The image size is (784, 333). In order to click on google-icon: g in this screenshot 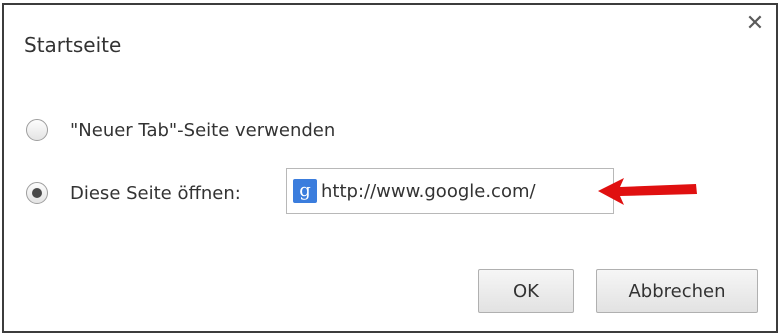, I will do `click(305, 191)`.